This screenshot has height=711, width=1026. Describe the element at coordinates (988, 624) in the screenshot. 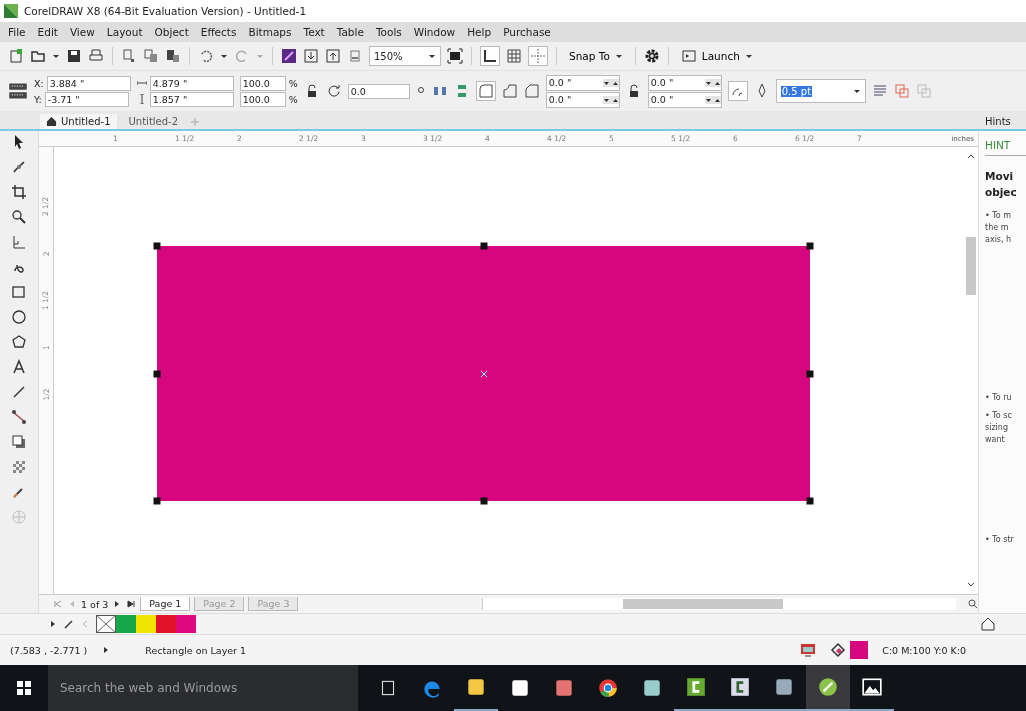

I see `home-icon` at that location.